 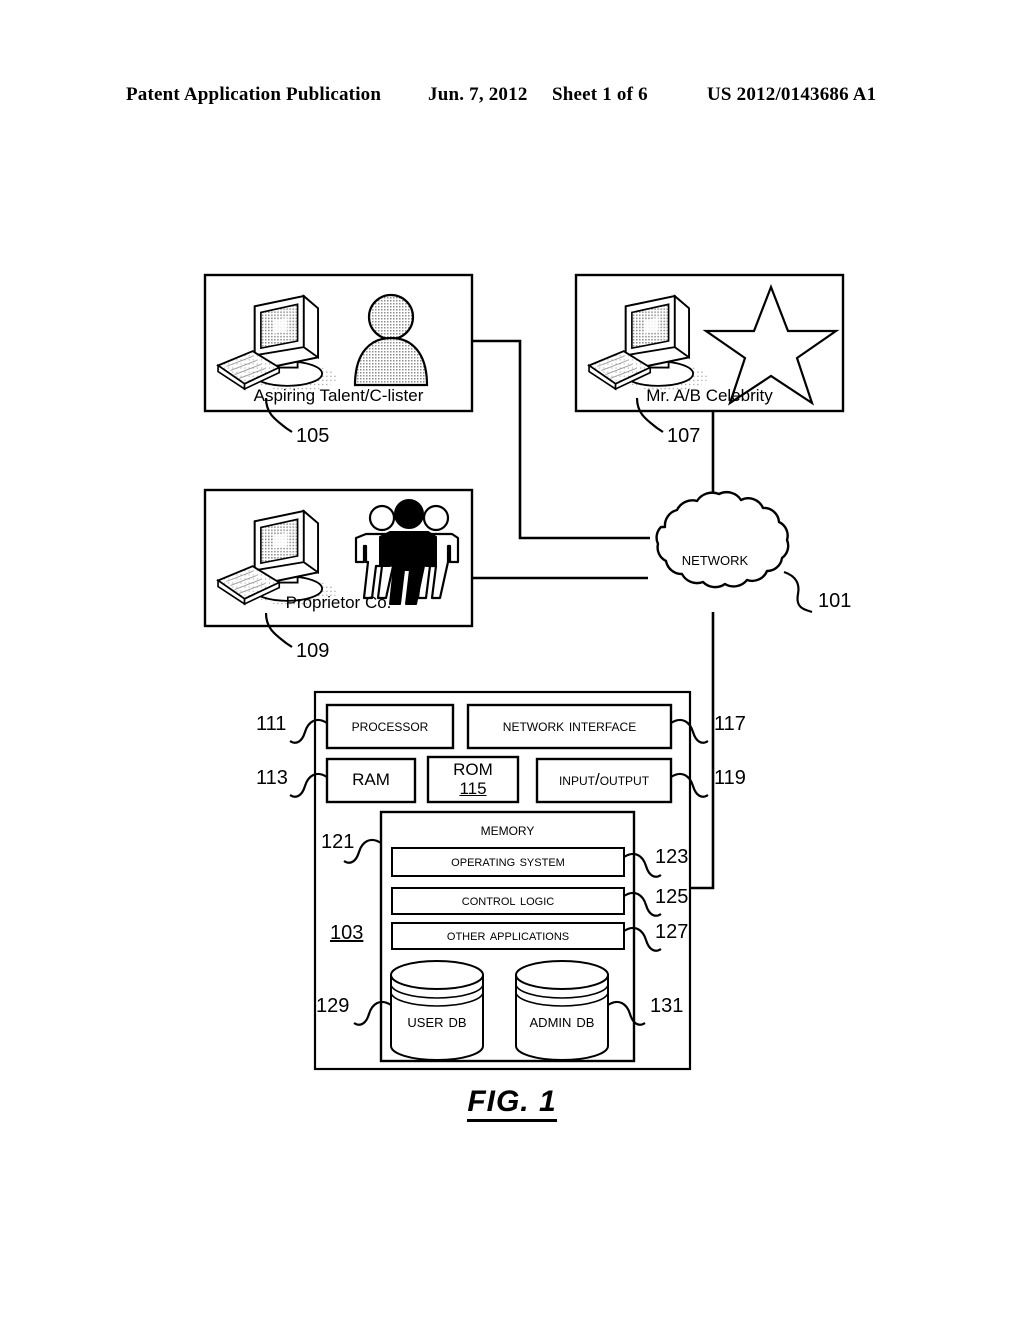 I want to click on terminal-label-proprietor: Proprietor Co., so click(x=338, y=602).